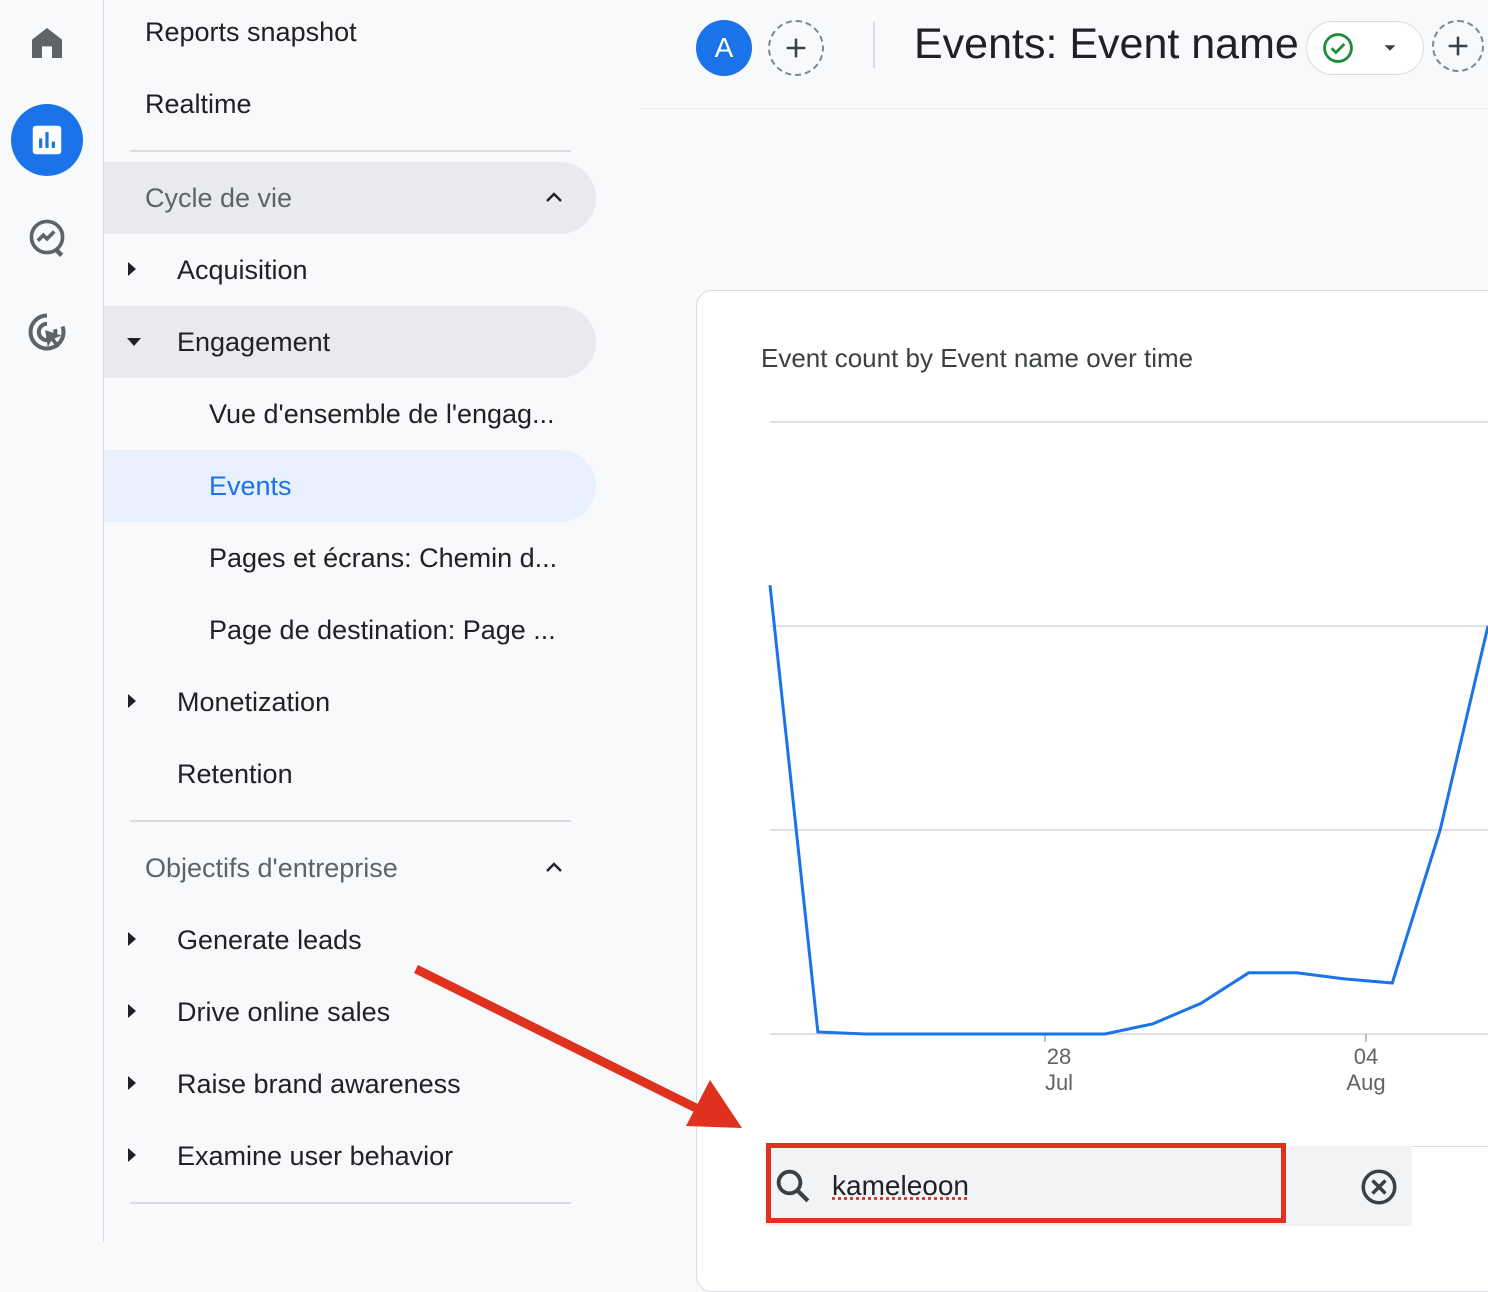  Describe the element at coordinates (577, 1046) in the screenshot. I see `annotation-arrow-icon` at that location.